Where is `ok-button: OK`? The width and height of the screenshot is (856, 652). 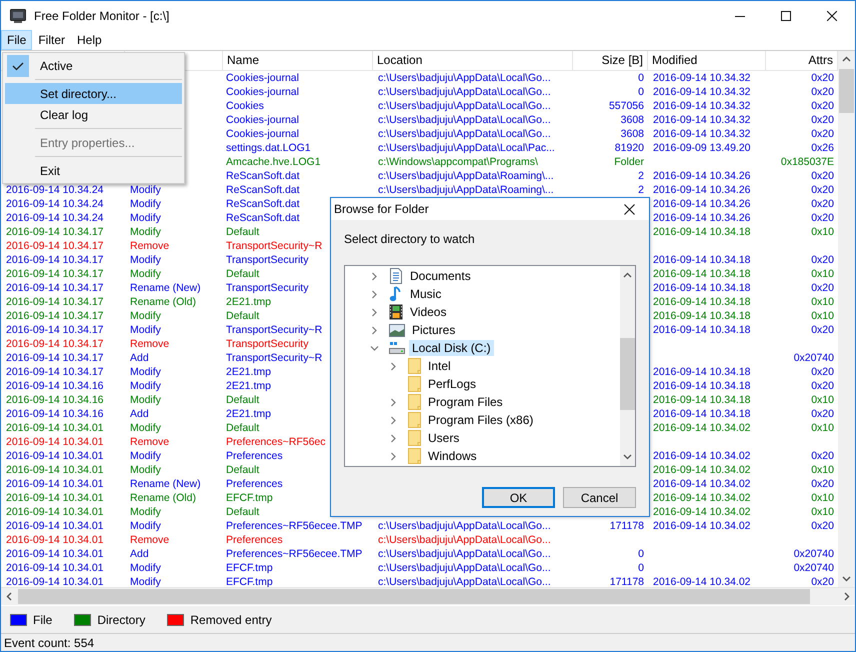
ok-button: OK is located at coordinates (518, 497).